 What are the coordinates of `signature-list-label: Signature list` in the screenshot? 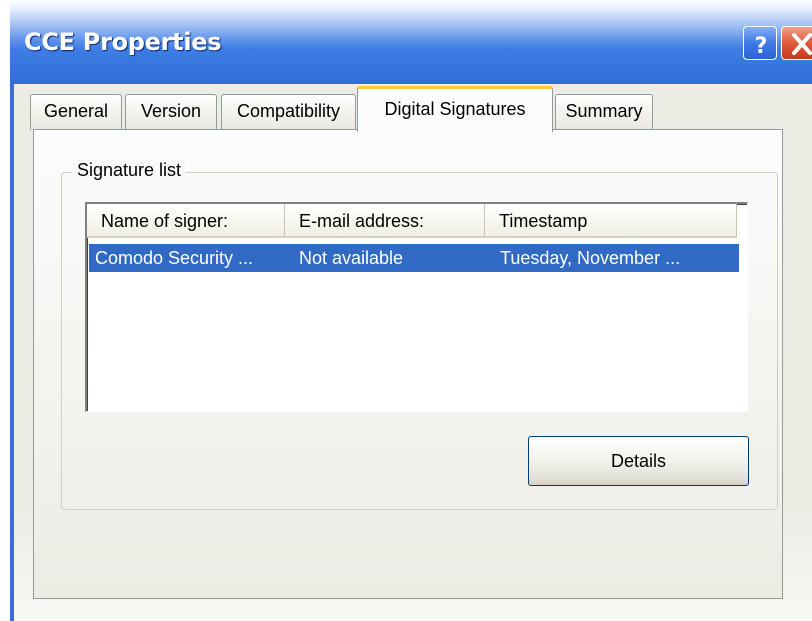 It's located at (129, 170).